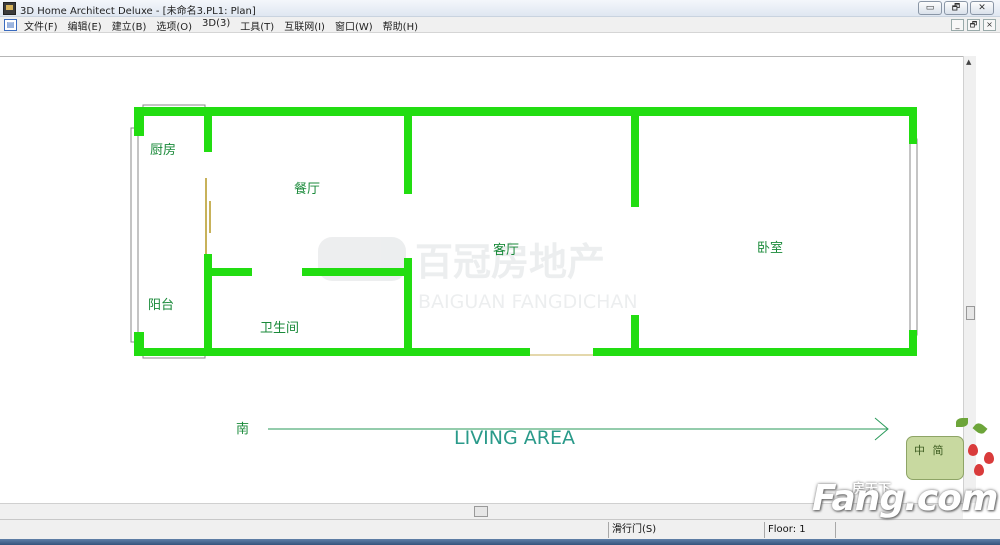 The image size is (1000, 545). Describe the element at coordinates (161, 305) in the screenshot. I see `label-balcony: 阳台` at that location.